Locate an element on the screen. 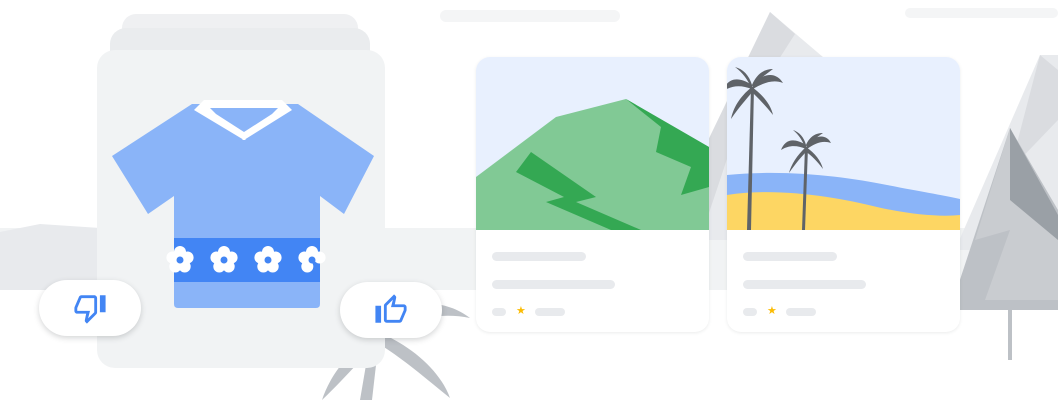 This screenshot has width=1058, height=400. like-button is located at coordinates (391, 310).